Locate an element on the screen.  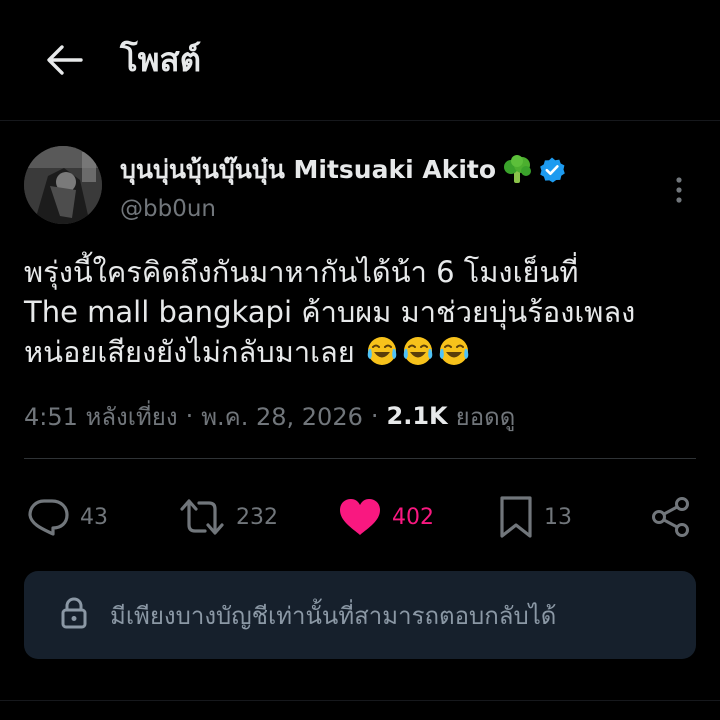
page-title: โพสต์ is located at coordinates (161, 59).